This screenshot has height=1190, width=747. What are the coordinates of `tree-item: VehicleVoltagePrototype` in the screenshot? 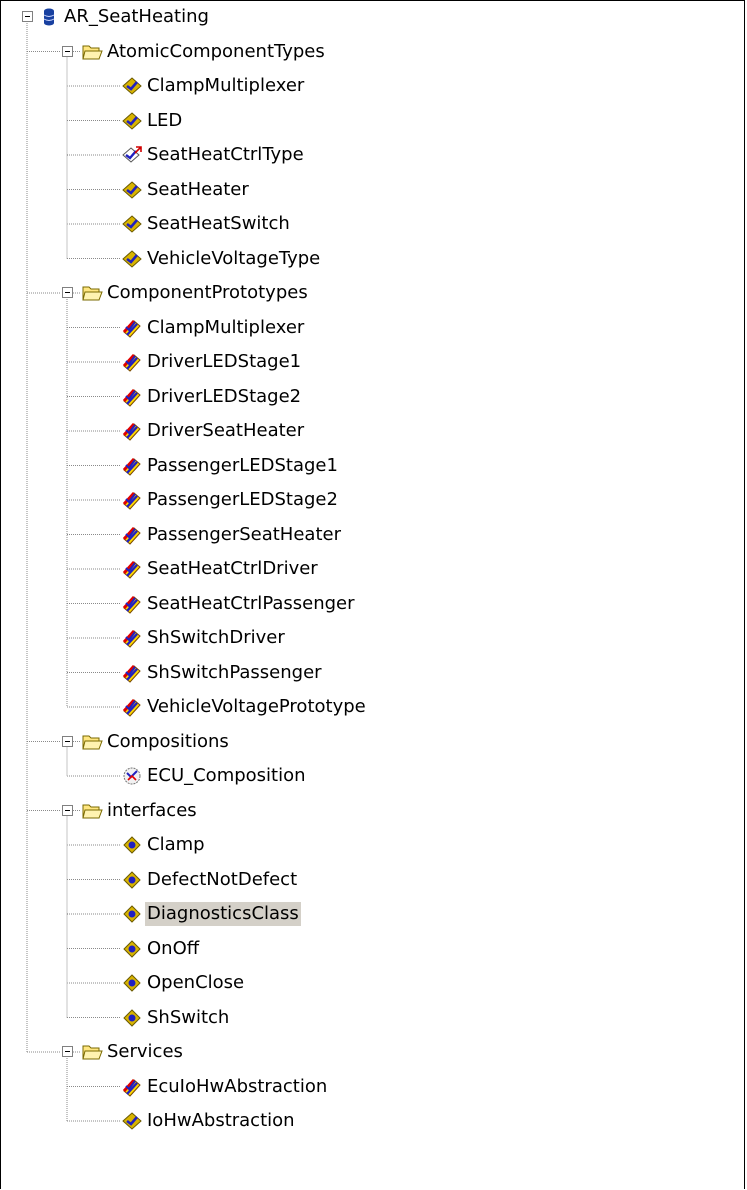 It's located at (244, 707).